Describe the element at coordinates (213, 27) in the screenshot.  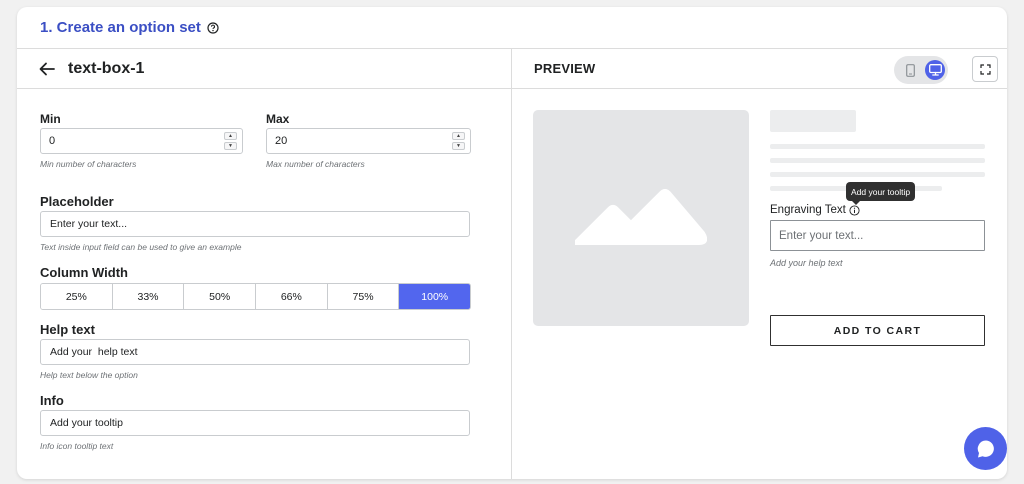
I see `help-circle-icon` at that location.